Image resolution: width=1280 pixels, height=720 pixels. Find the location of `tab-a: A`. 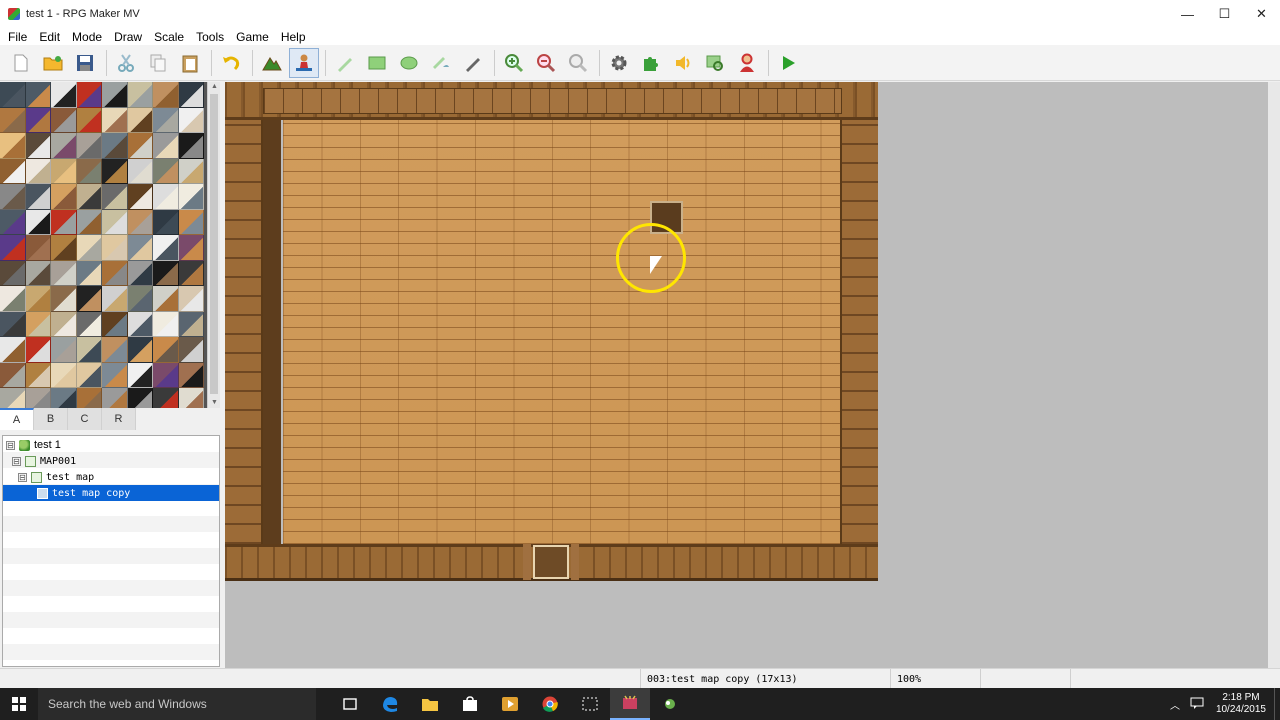

tab-a: A is located at coordinates (17, 419).